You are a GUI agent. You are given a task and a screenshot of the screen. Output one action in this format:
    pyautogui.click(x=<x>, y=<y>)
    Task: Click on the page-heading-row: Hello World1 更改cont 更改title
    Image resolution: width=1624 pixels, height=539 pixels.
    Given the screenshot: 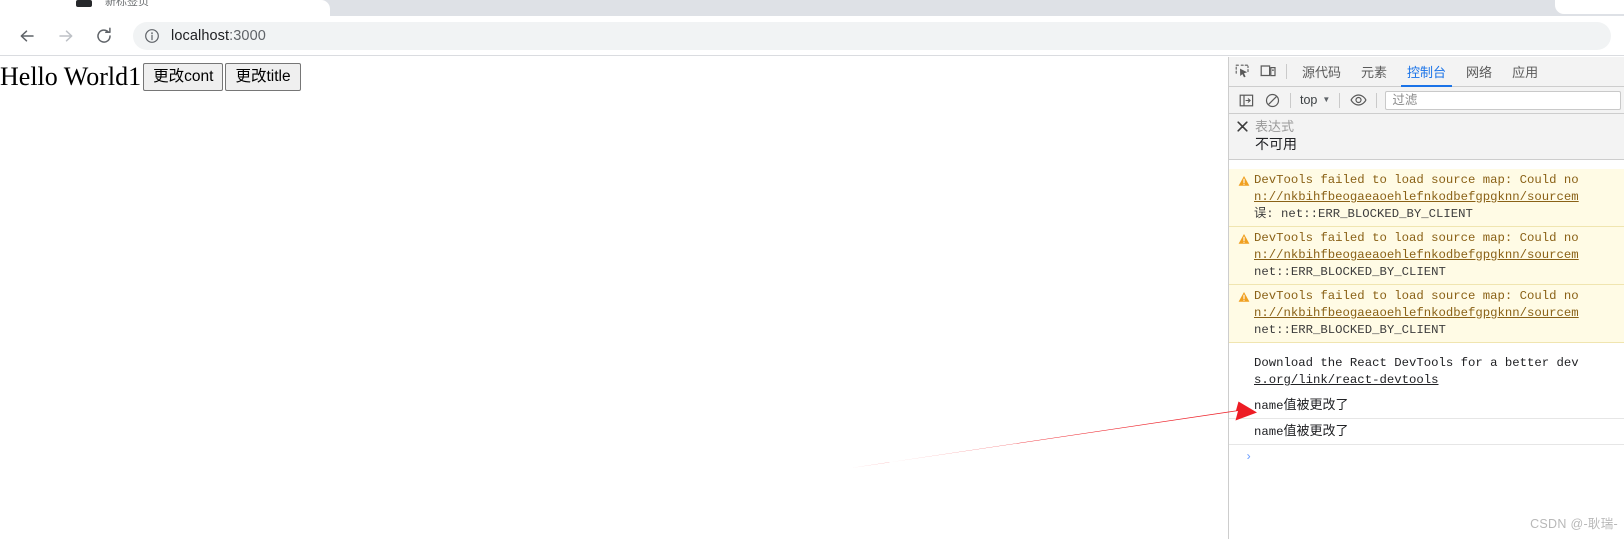 What is the action you would take?
    pyautogui.click(x=150, y=77)
    